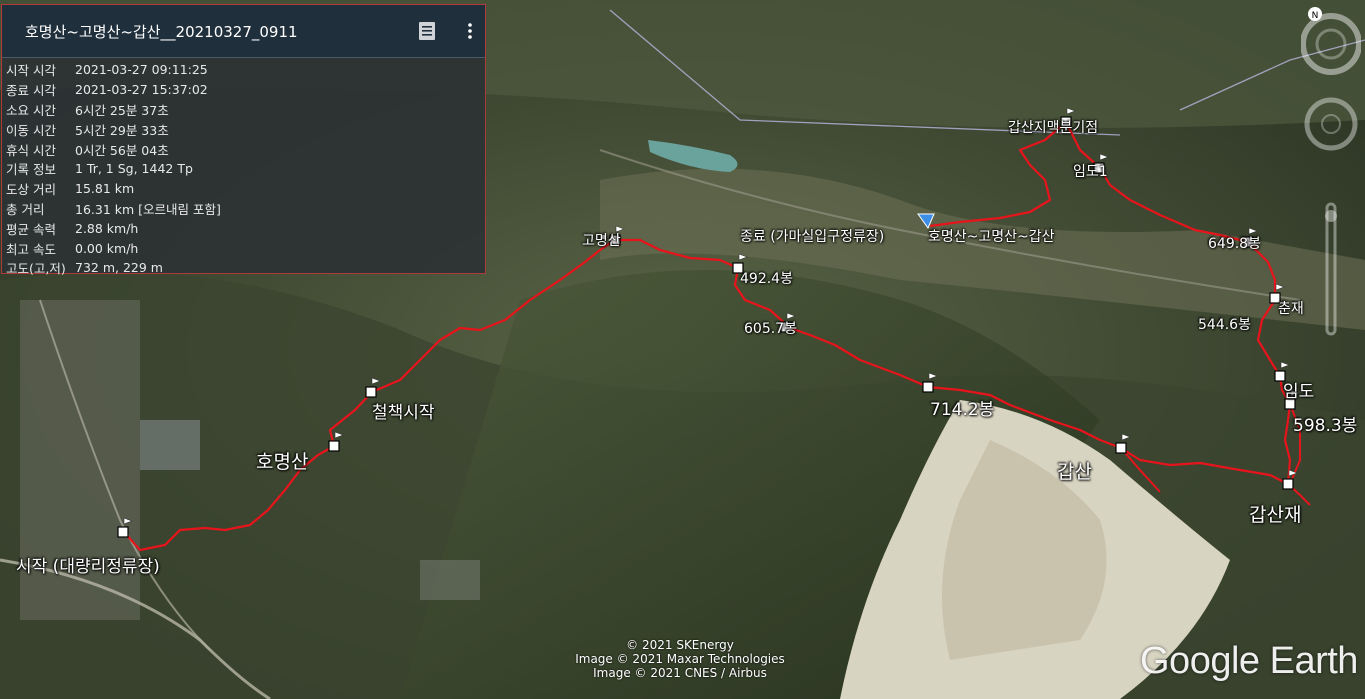 This screenshot has width=1365, height=699. I want to click on label-5446: 544.6봉, so click(1224, 325).